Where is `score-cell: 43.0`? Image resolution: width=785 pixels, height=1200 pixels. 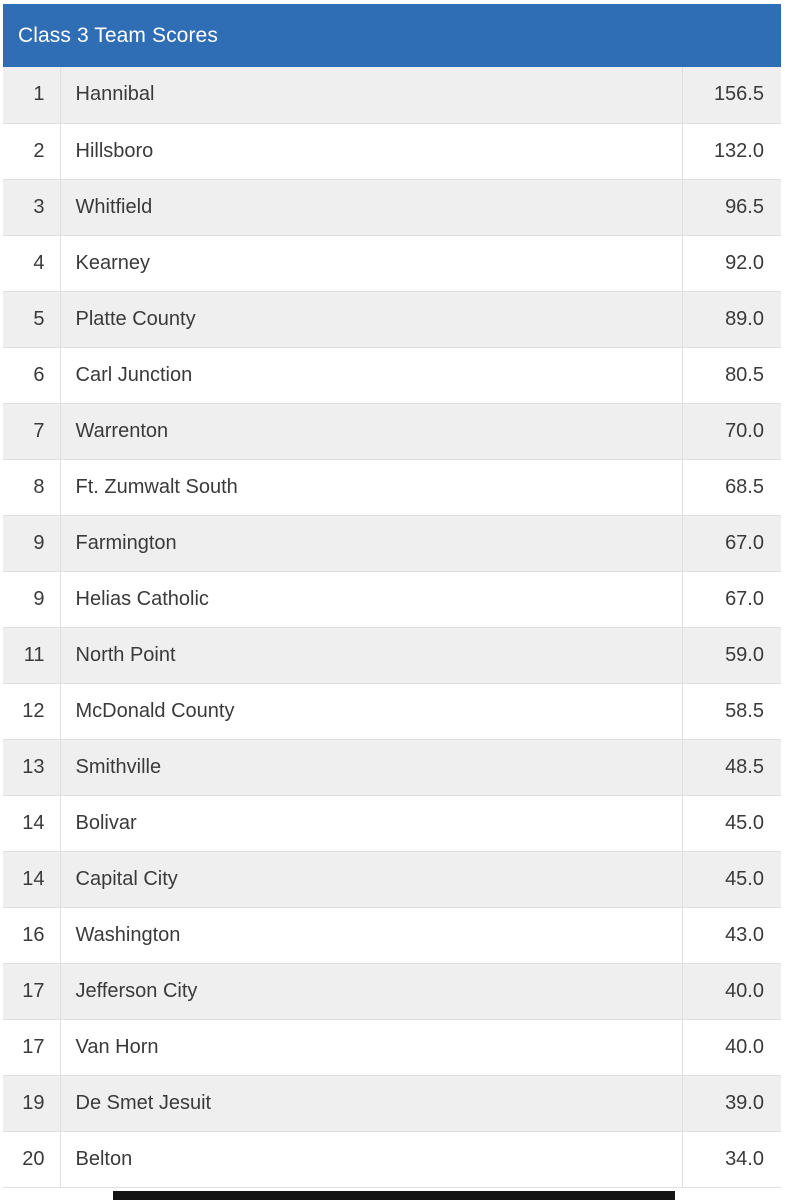 score-cell: 43.0 is located at coordinates (731, 935).